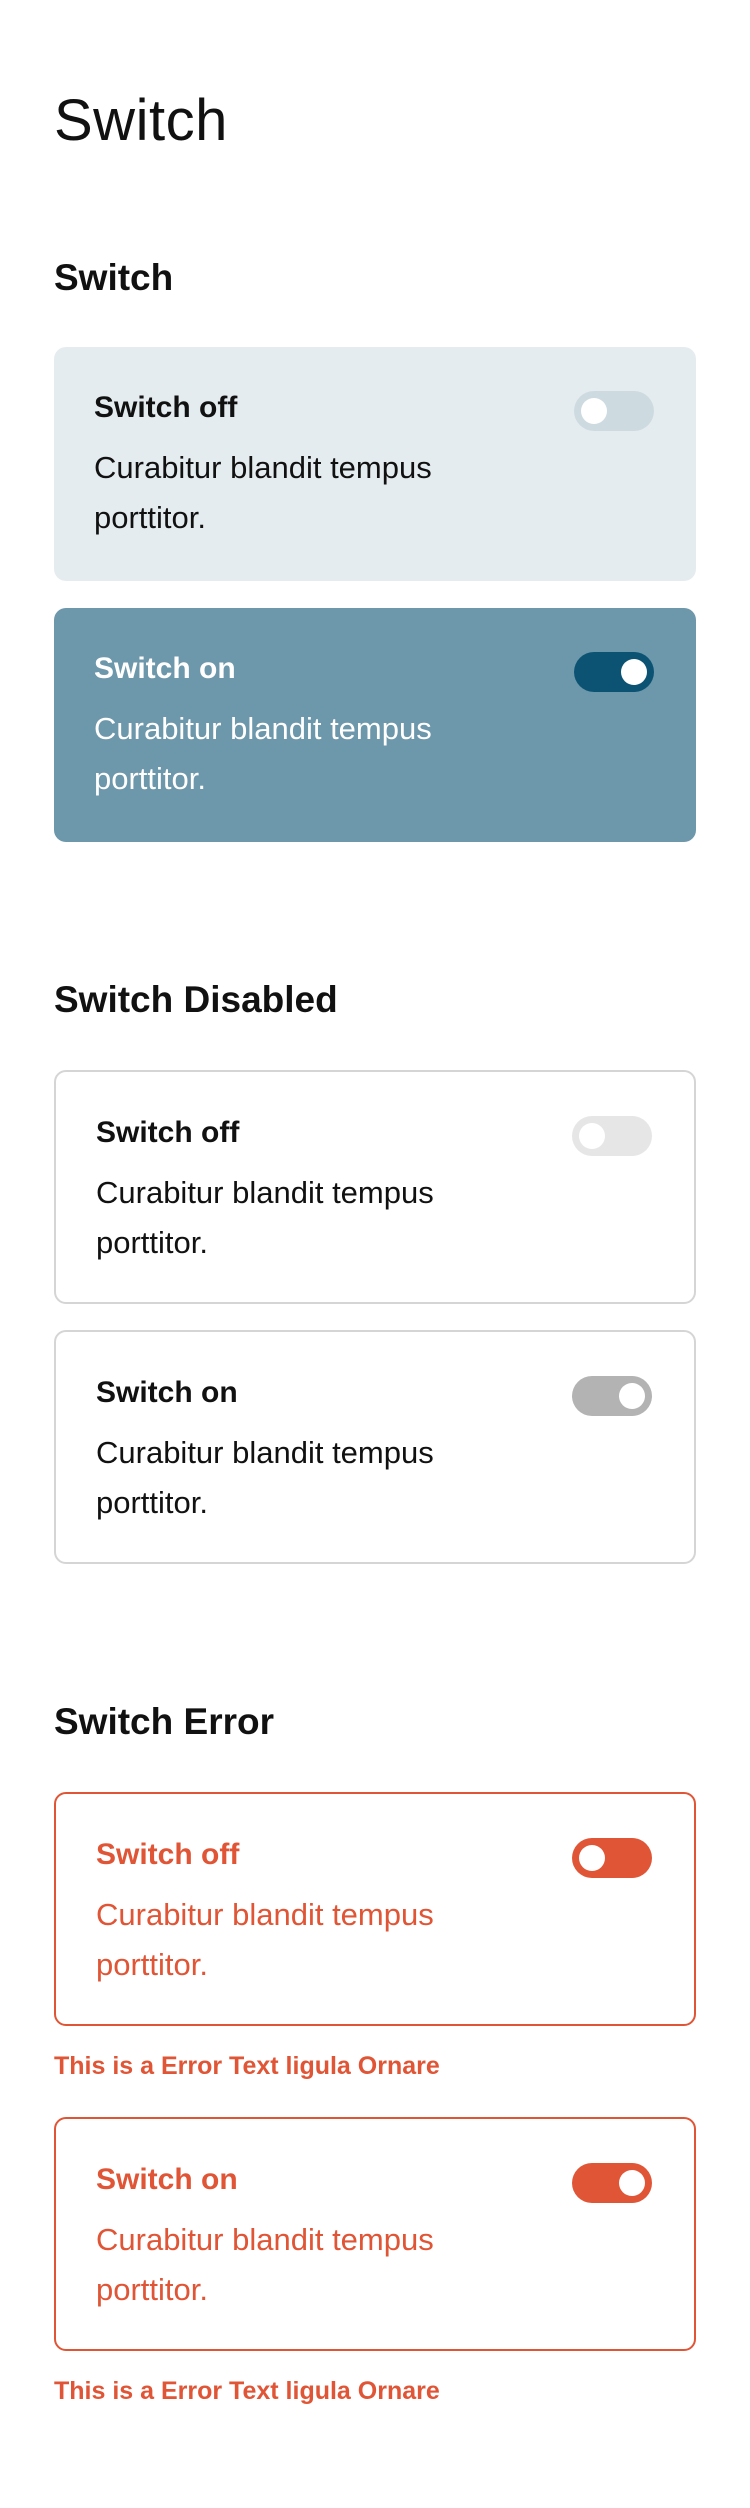 Image resolution: width=750 pixels, height=2508 pixels. What do you see at coordinates (141, 120) in the screenshot?
I see `page-title: Switch` at bounding box center [141, 120].